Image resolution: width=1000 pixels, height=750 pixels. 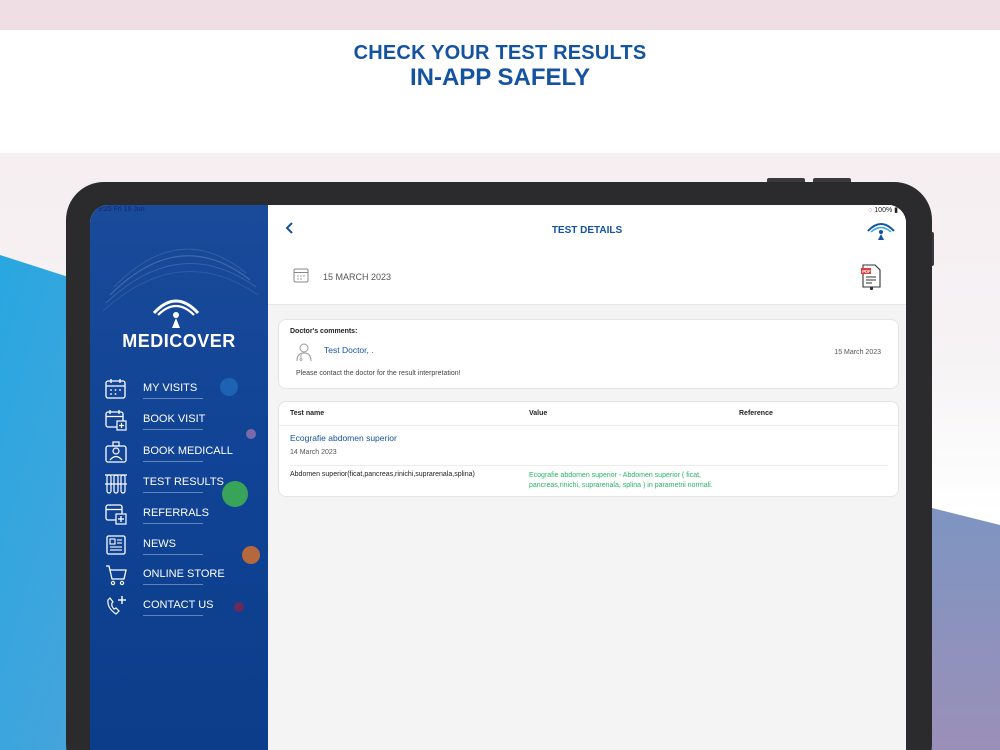 What do you see at coordinates (871, 277) in the screenshot?
I see `pdf-download-icon: PDF` at bounding box center [871, 277].